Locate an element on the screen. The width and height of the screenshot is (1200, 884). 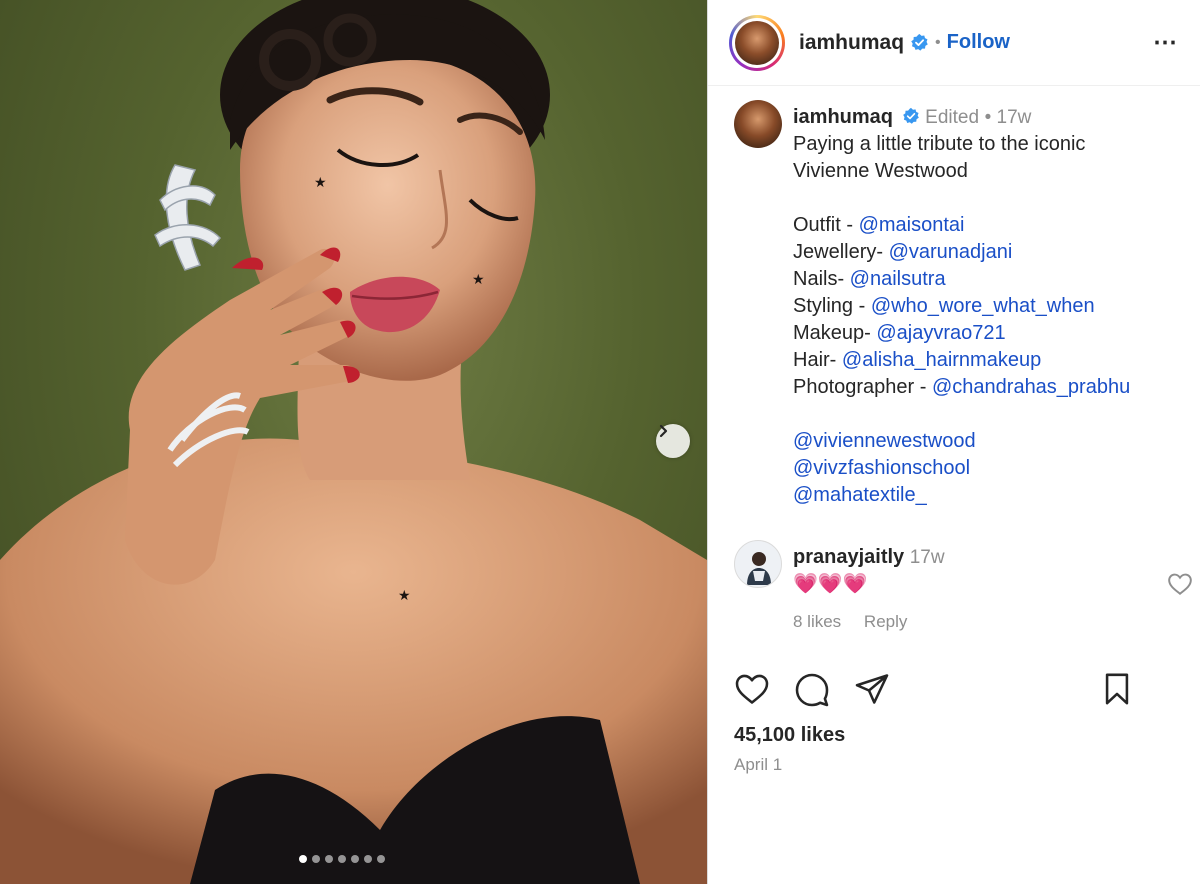
commenter-avatar-image is located at coordinates (759, 568).